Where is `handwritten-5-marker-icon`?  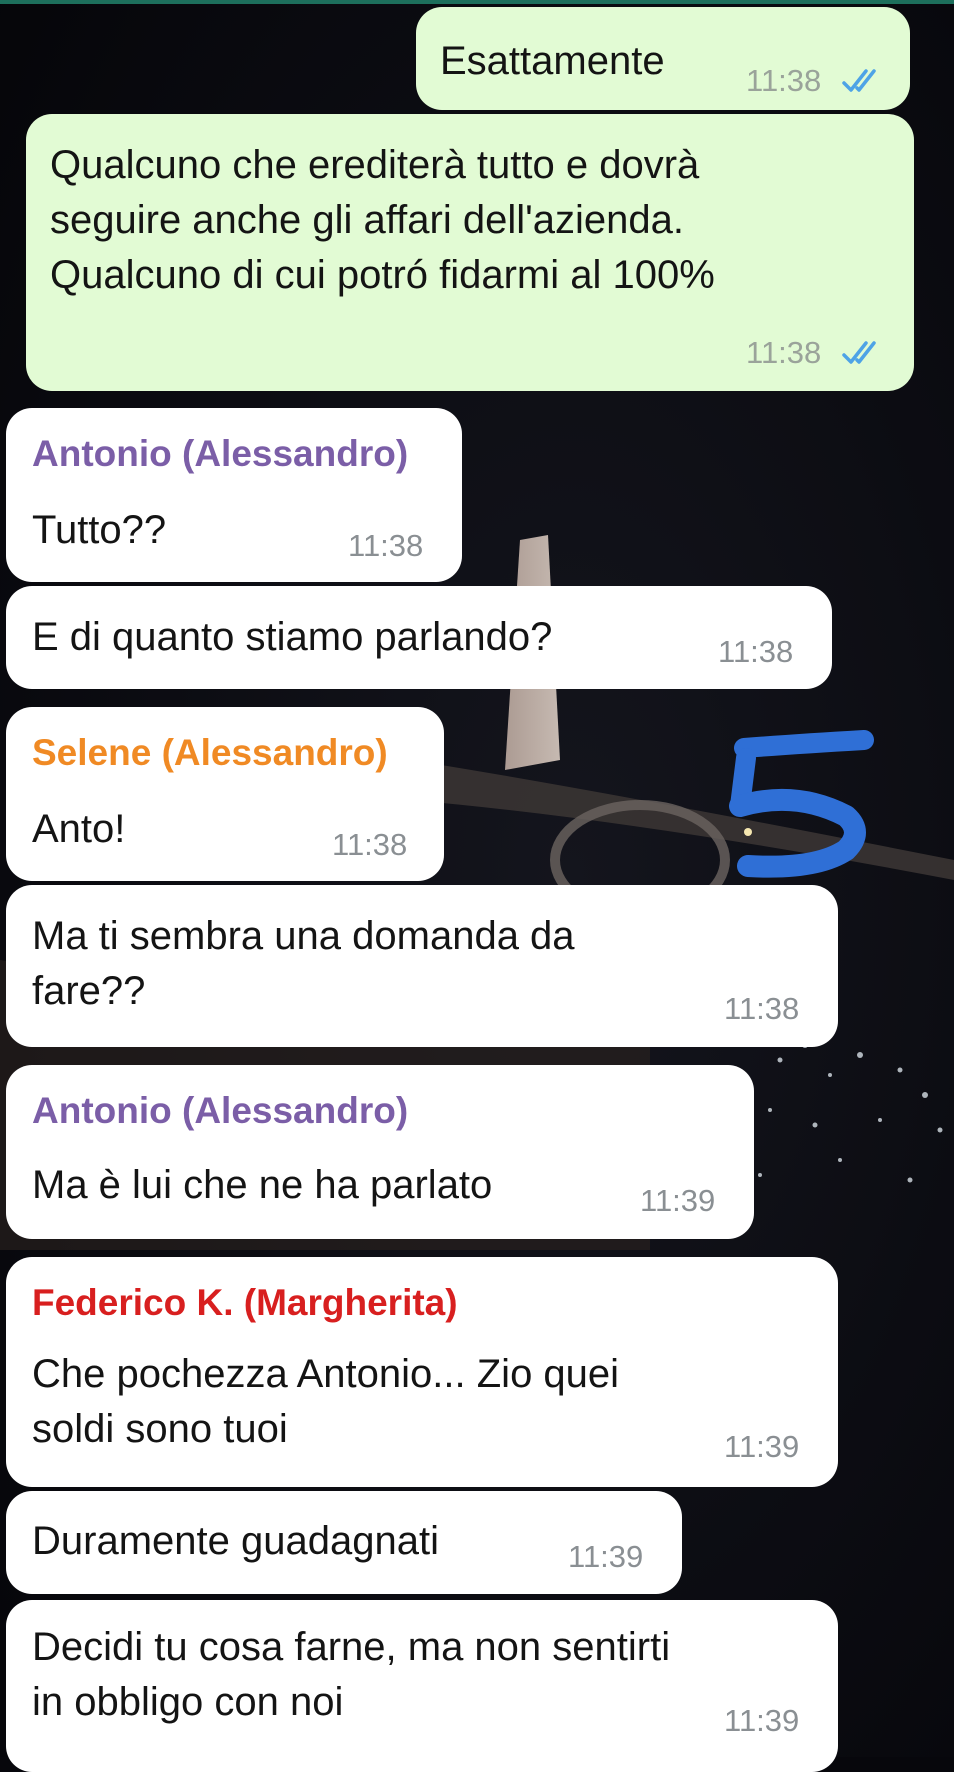
handwritten-5-marker-icon is located at coordinates (801, 804).